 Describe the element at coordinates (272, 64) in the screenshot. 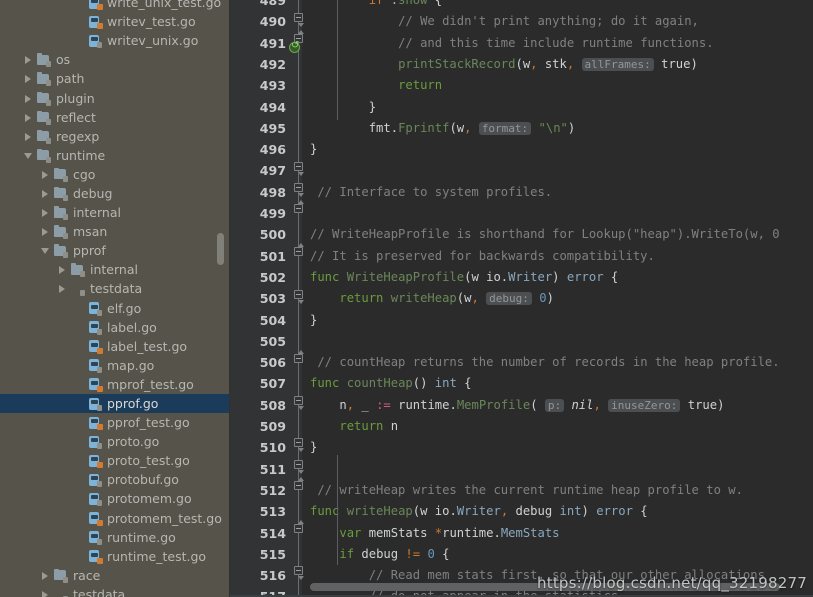

I see `line-number: 492` at that location.